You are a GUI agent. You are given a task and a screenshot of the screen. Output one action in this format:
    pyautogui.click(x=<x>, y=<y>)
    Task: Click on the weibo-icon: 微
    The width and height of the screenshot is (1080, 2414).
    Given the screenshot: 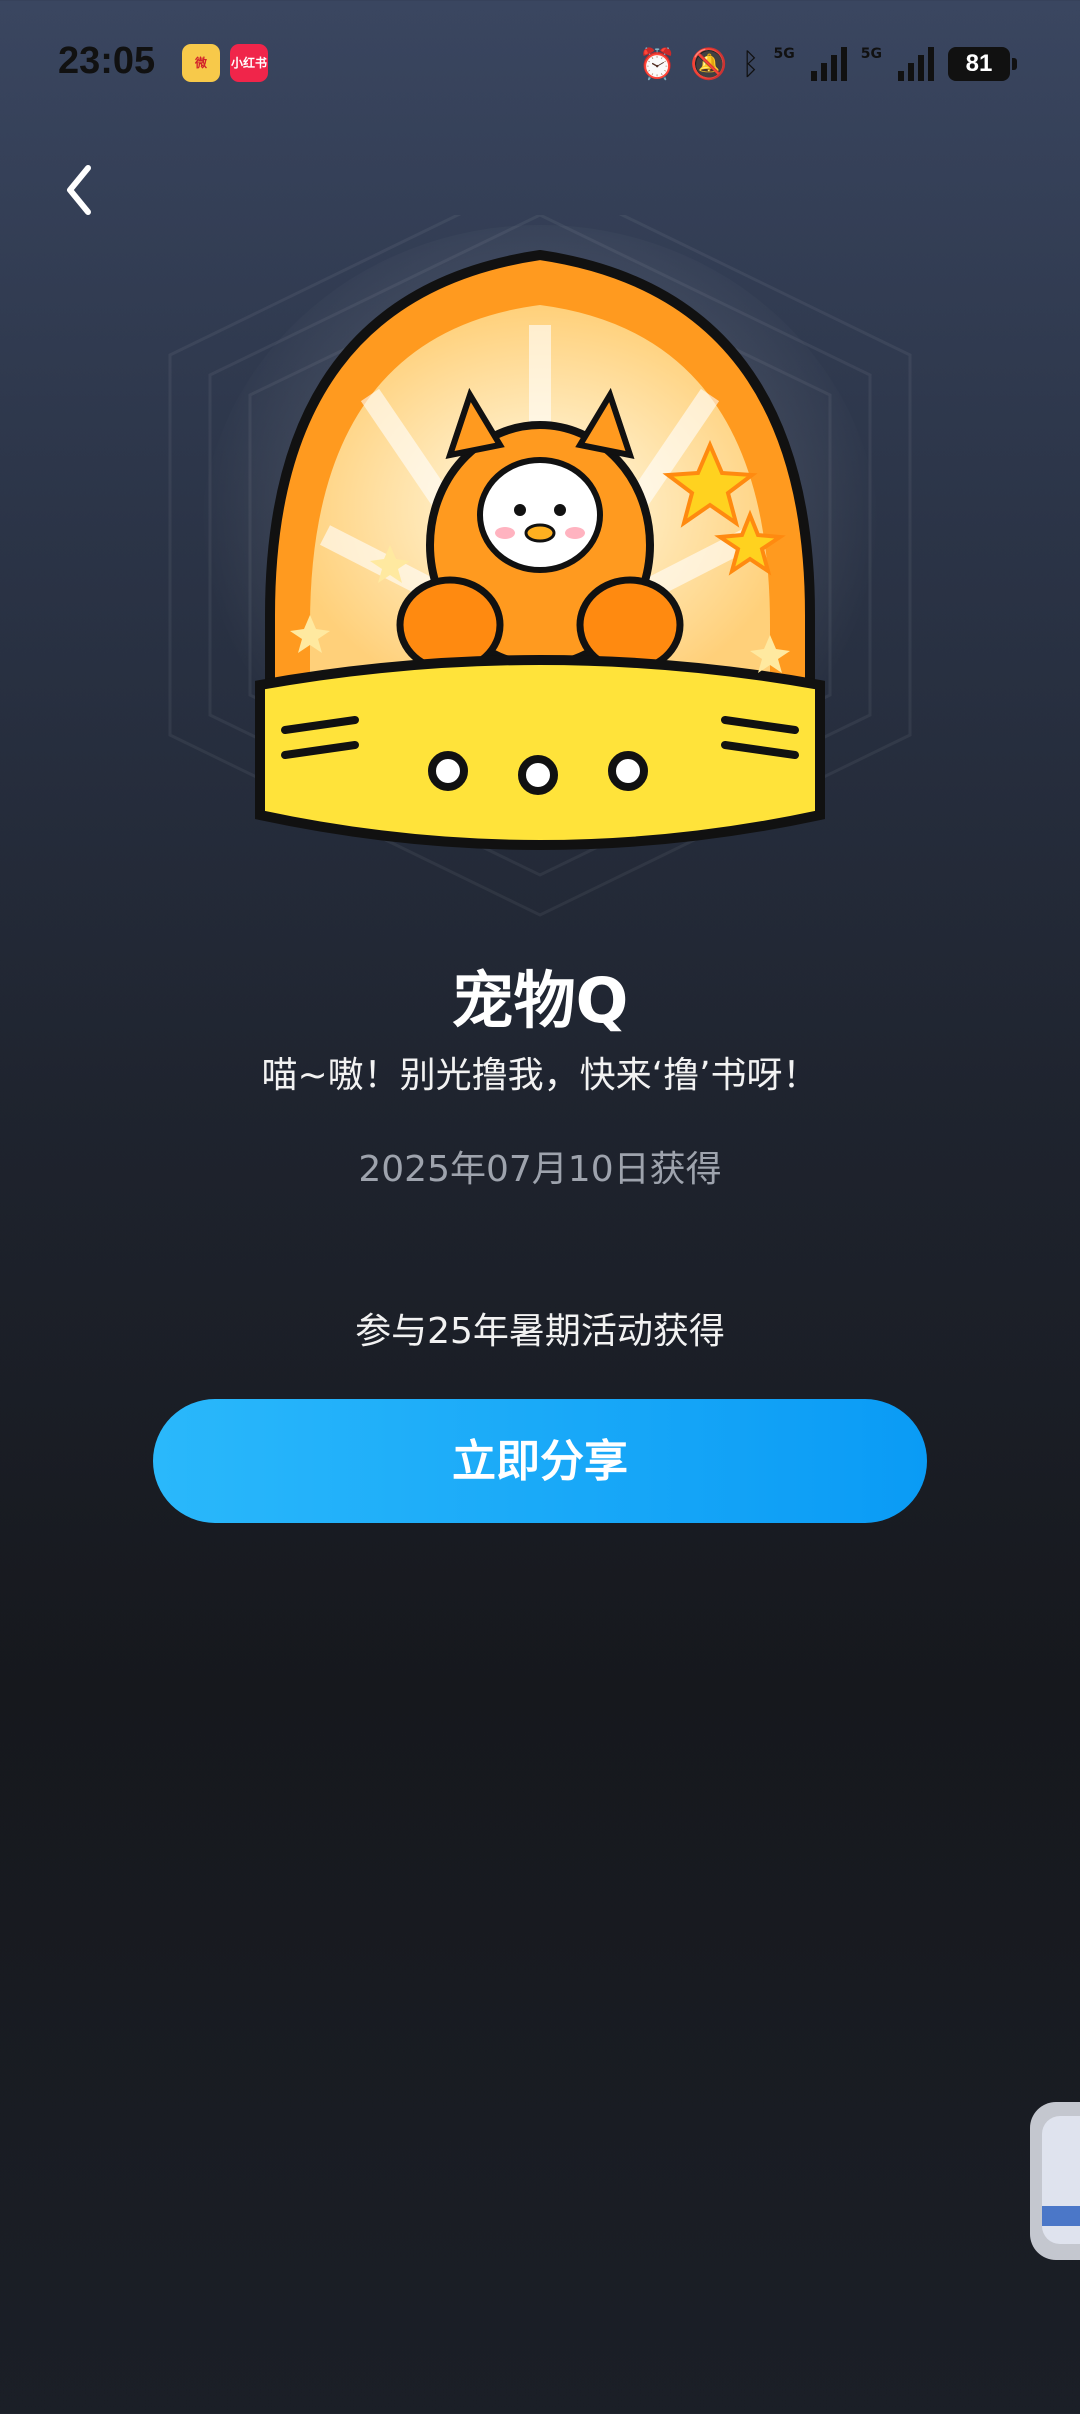 What is the action you would take?
    pyautogui.click(x=201, y=63)
    